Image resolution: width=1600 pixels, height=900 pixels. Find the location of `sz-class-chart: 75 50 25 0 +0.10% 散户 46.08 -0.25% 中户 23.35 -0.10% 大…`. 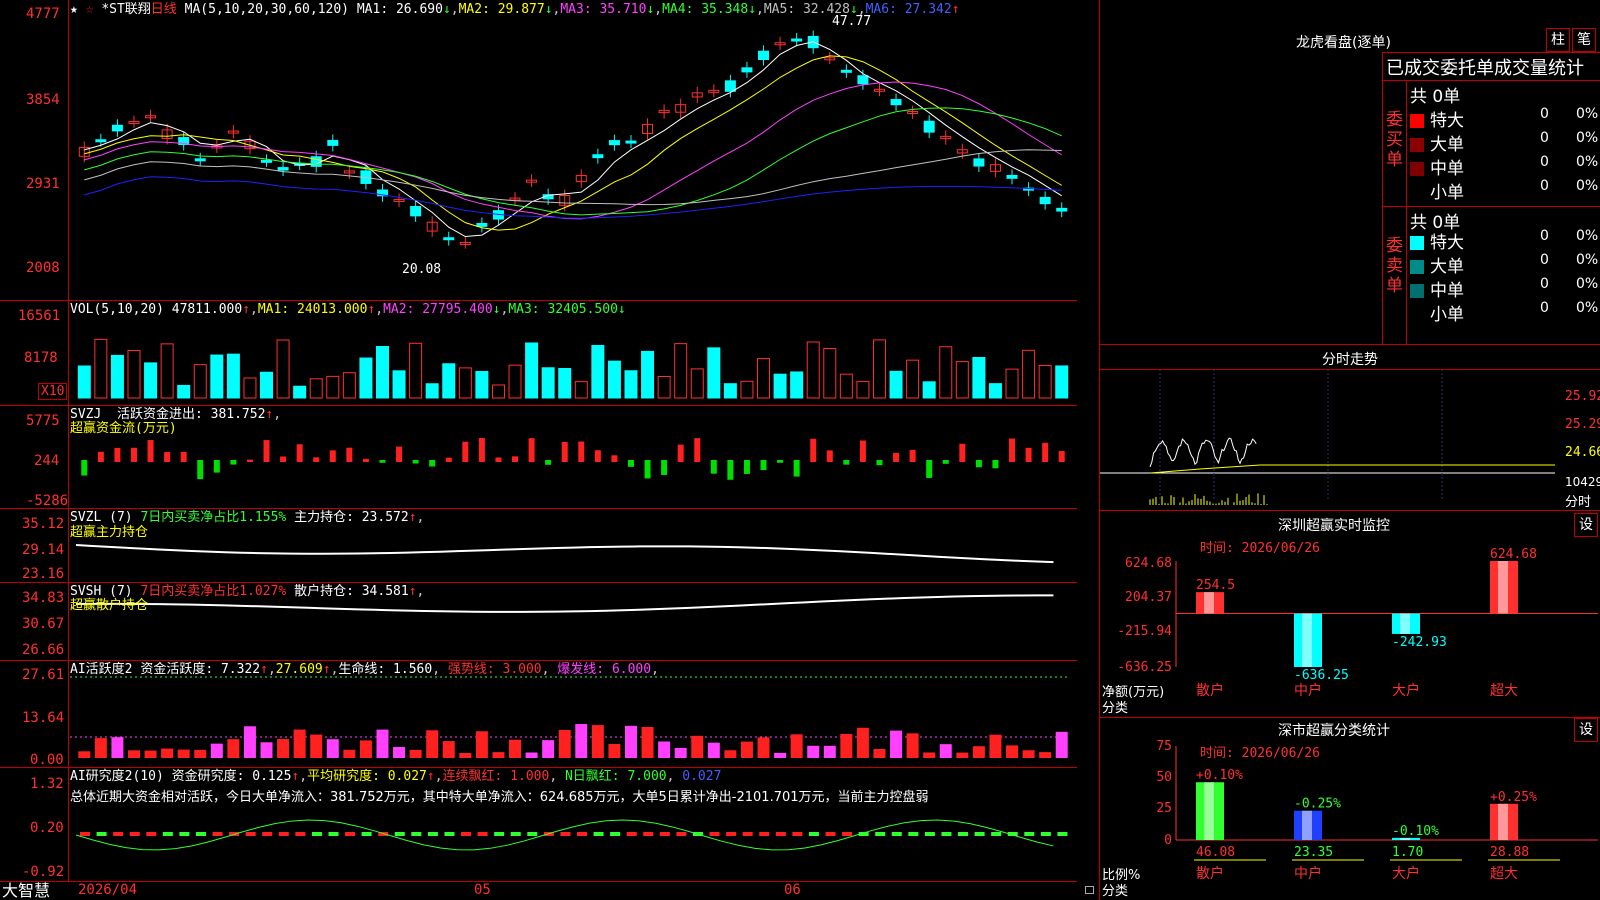

sz-class-chart: 75 50 25 0 +0.10% 散户 46.08 -0.25% 中户 23.35 -0.10% 大… is located at coordinates (1350, 809).